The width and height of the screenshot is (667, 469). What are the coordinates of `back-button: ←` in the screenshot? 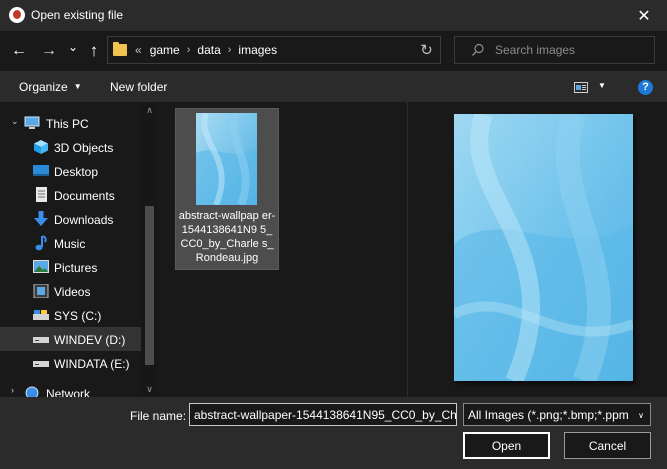 It's located at (19, 51).